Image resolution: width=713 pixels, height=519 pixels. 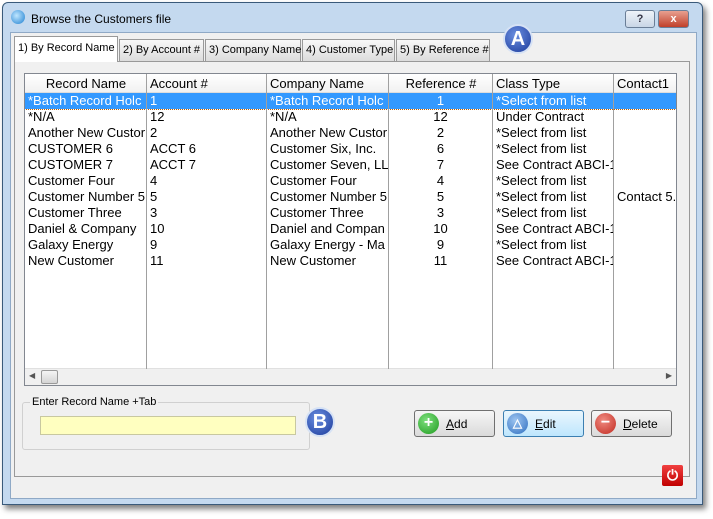 I want to click on plus-icon: +, so click(x=428, y=423).